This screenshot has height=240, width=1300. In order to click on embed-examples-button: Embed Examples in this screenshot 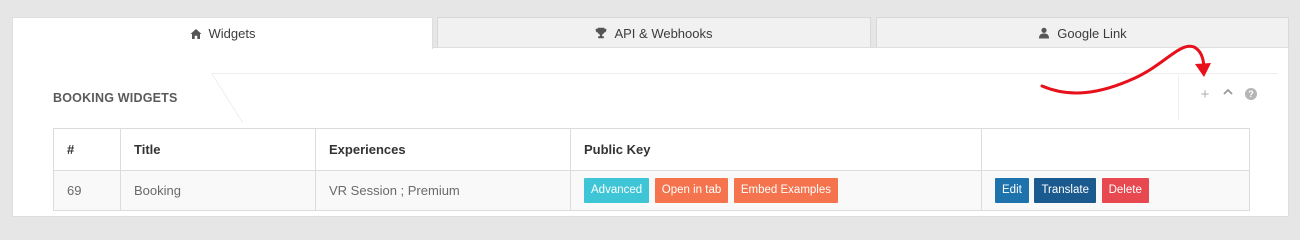, I will do `click(785, 190)`.